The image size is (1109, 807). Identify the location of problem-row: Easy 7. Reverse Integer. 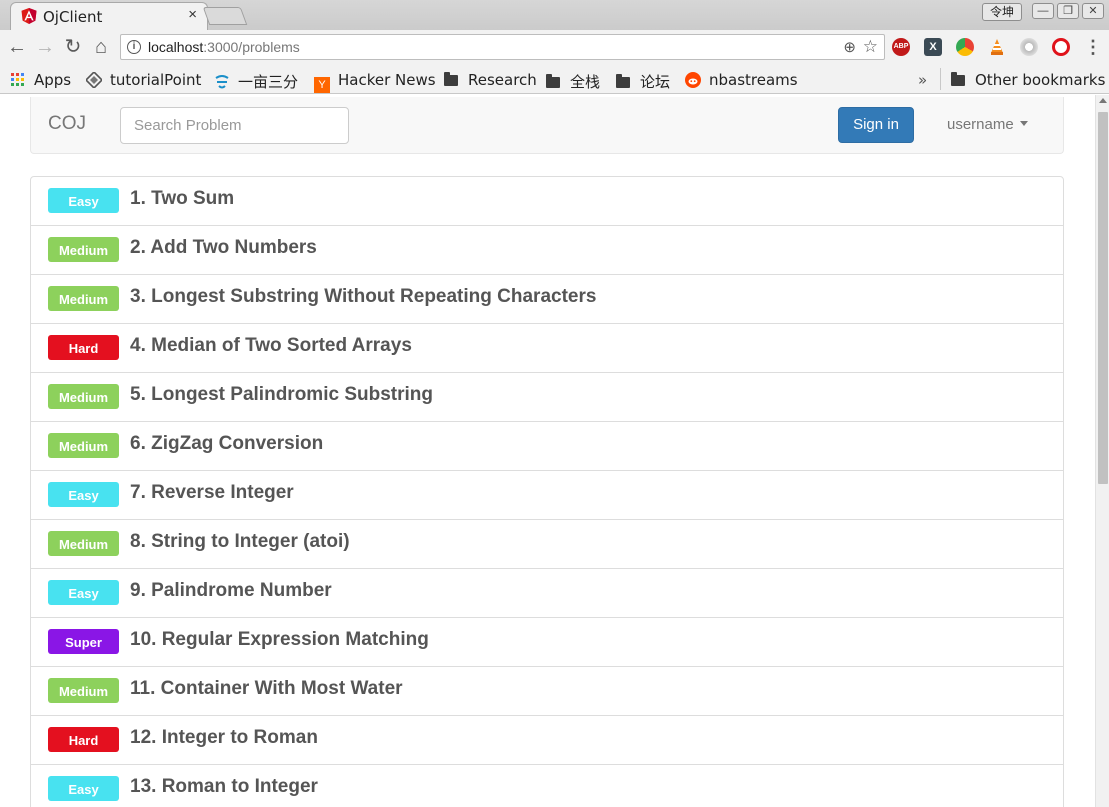
(547, 494).